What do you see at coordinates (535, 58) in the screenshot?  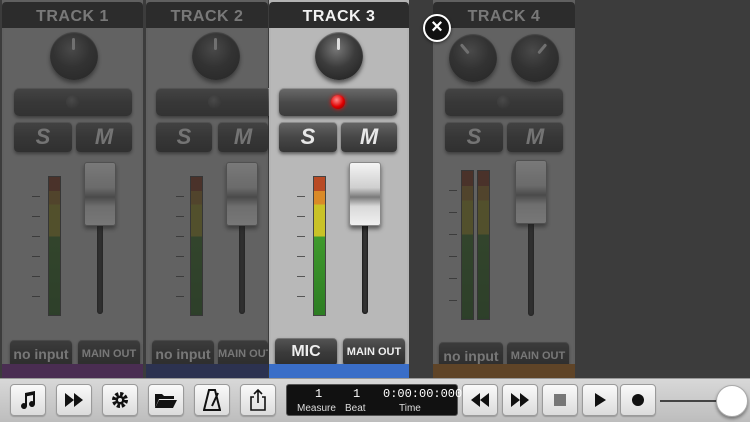 I see `track-4-pan-knob-right` at bounding box center [535, 58].